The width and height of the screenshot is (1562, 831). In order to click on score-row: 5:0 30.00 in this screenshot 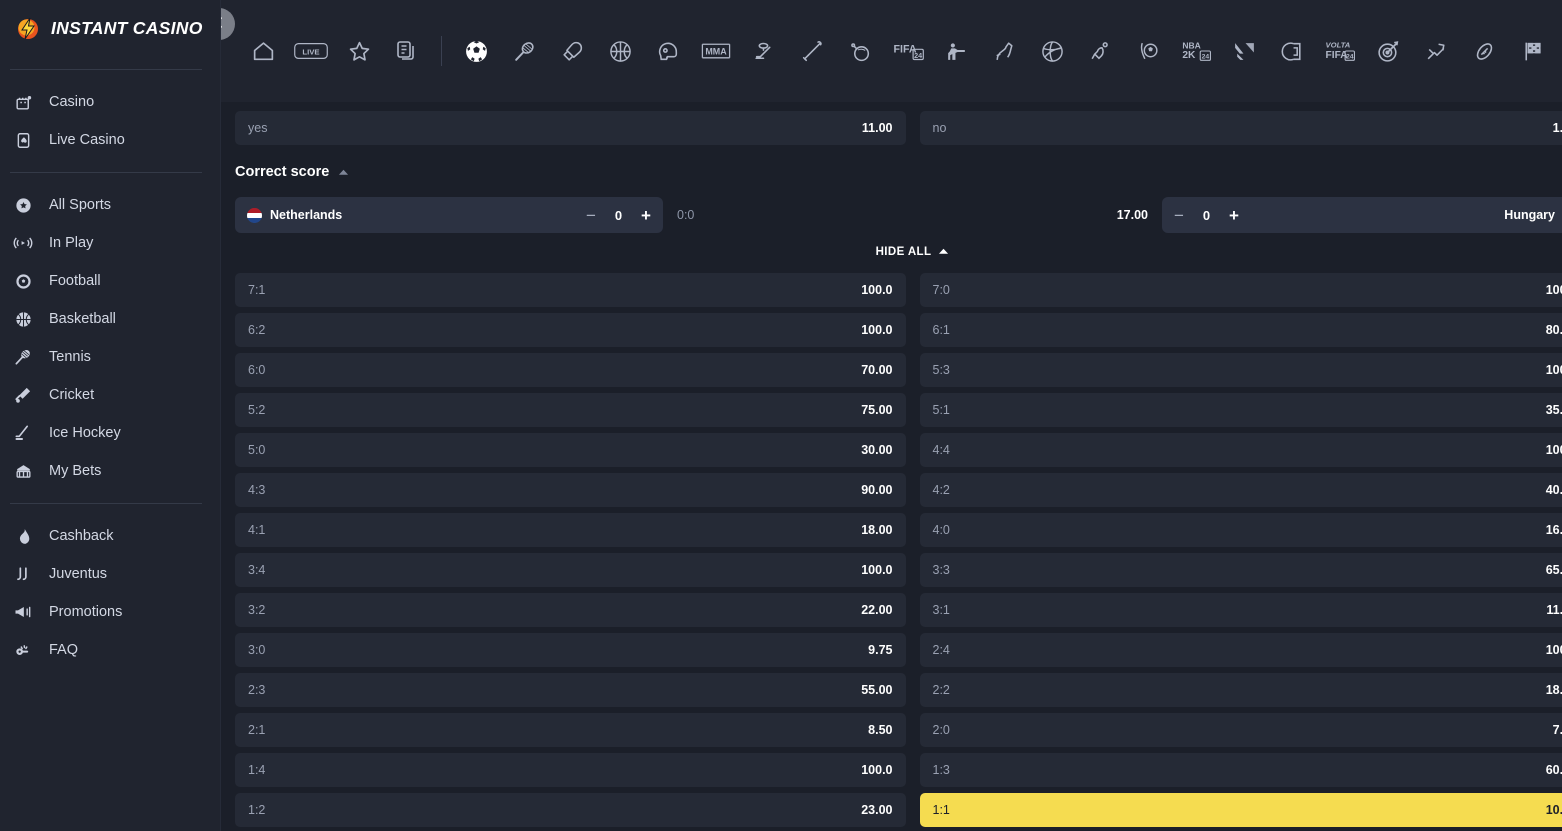, I will do `click(570, 450)`.